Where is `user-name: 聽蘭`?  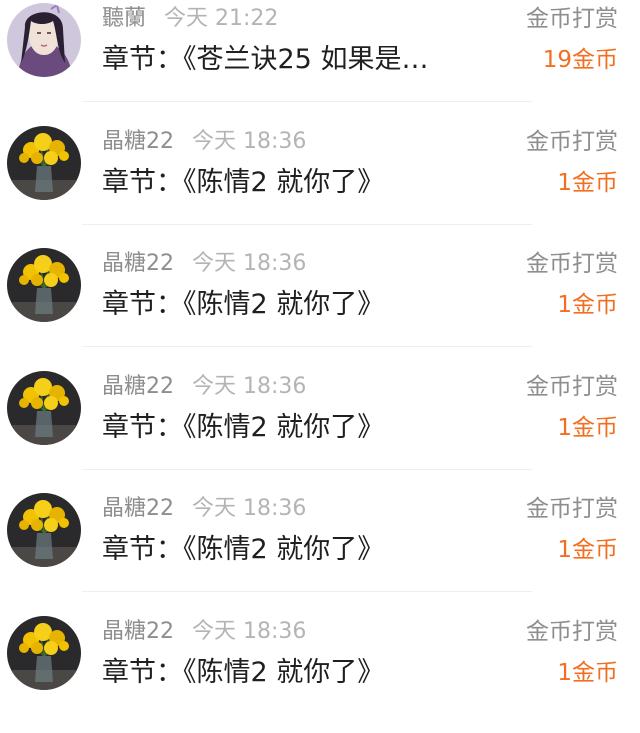
user-name: 聽蘭 is located at coordinates (124, 18).